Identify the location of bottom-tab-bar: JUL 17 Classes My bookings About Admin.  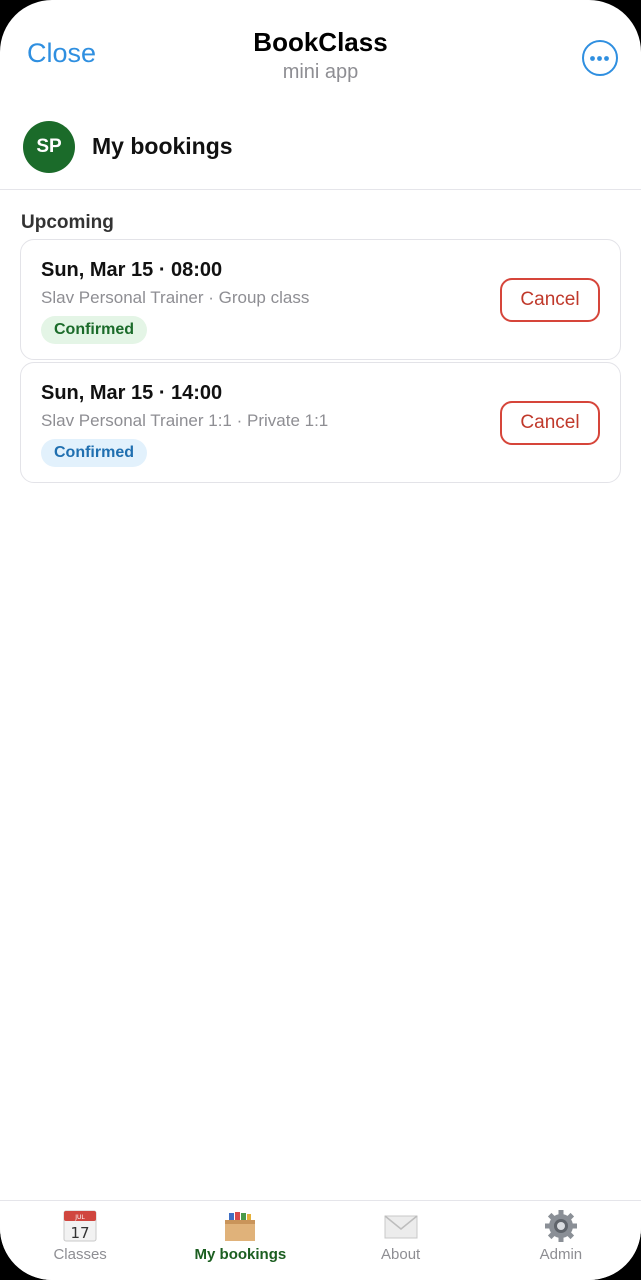
(320, 1240).